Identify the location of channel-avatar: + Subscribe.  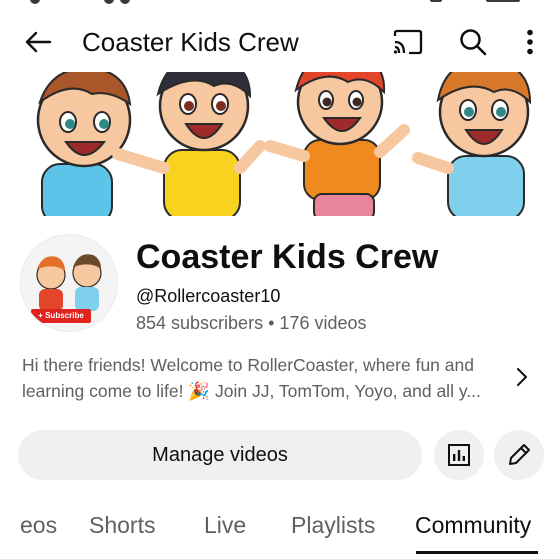
(69, 283).